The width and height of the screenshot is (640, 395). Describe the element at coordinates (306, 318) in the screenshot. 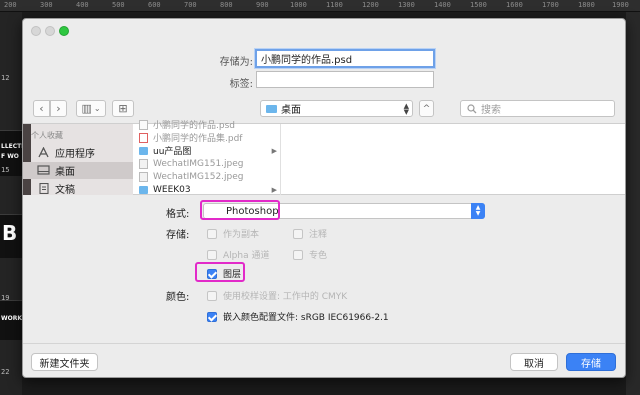

I see `checkbox-label: 嵌入颜色配置文件: sRGB IEC61966-2.1` at that location.